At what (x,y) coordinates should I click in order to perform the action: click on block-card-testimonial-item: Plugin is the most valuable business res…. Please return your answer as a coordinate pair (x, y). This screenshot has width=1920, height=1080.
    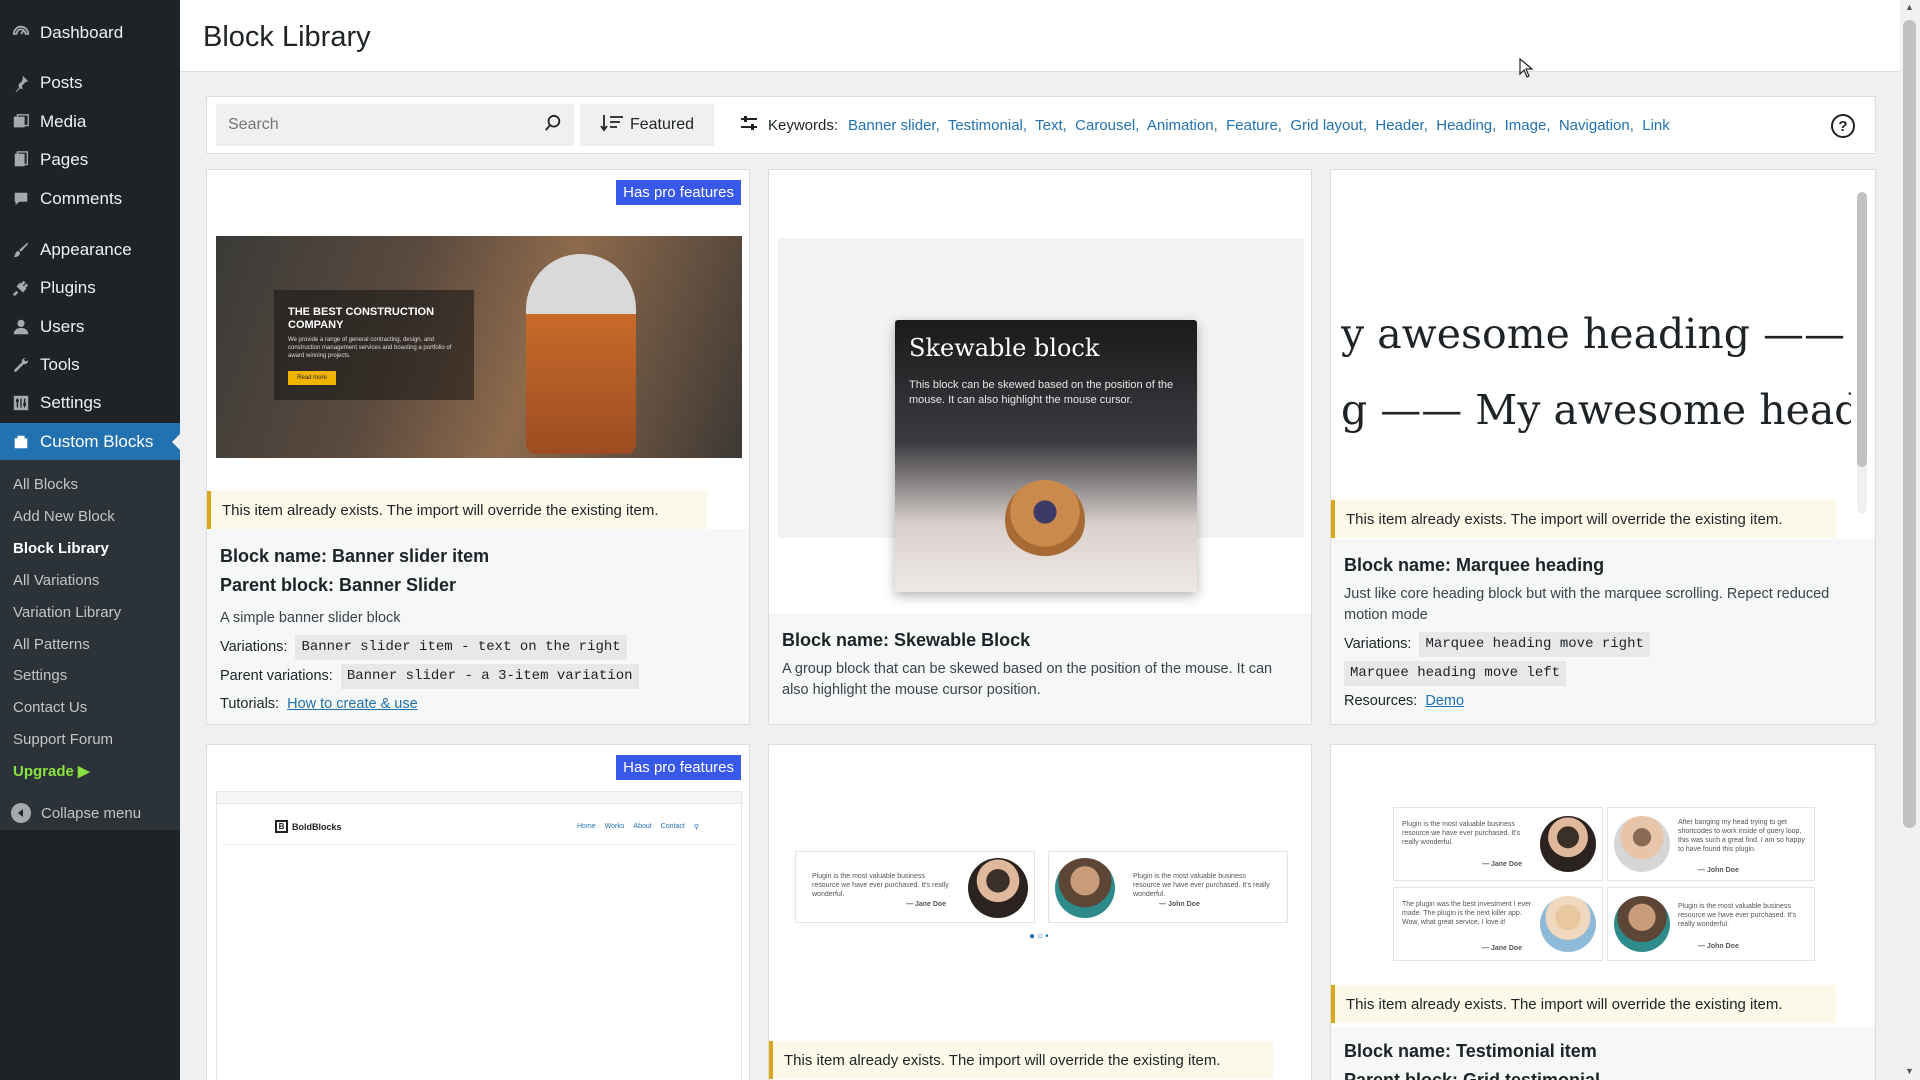
    Looking at the image, I should click on (1603, 912).